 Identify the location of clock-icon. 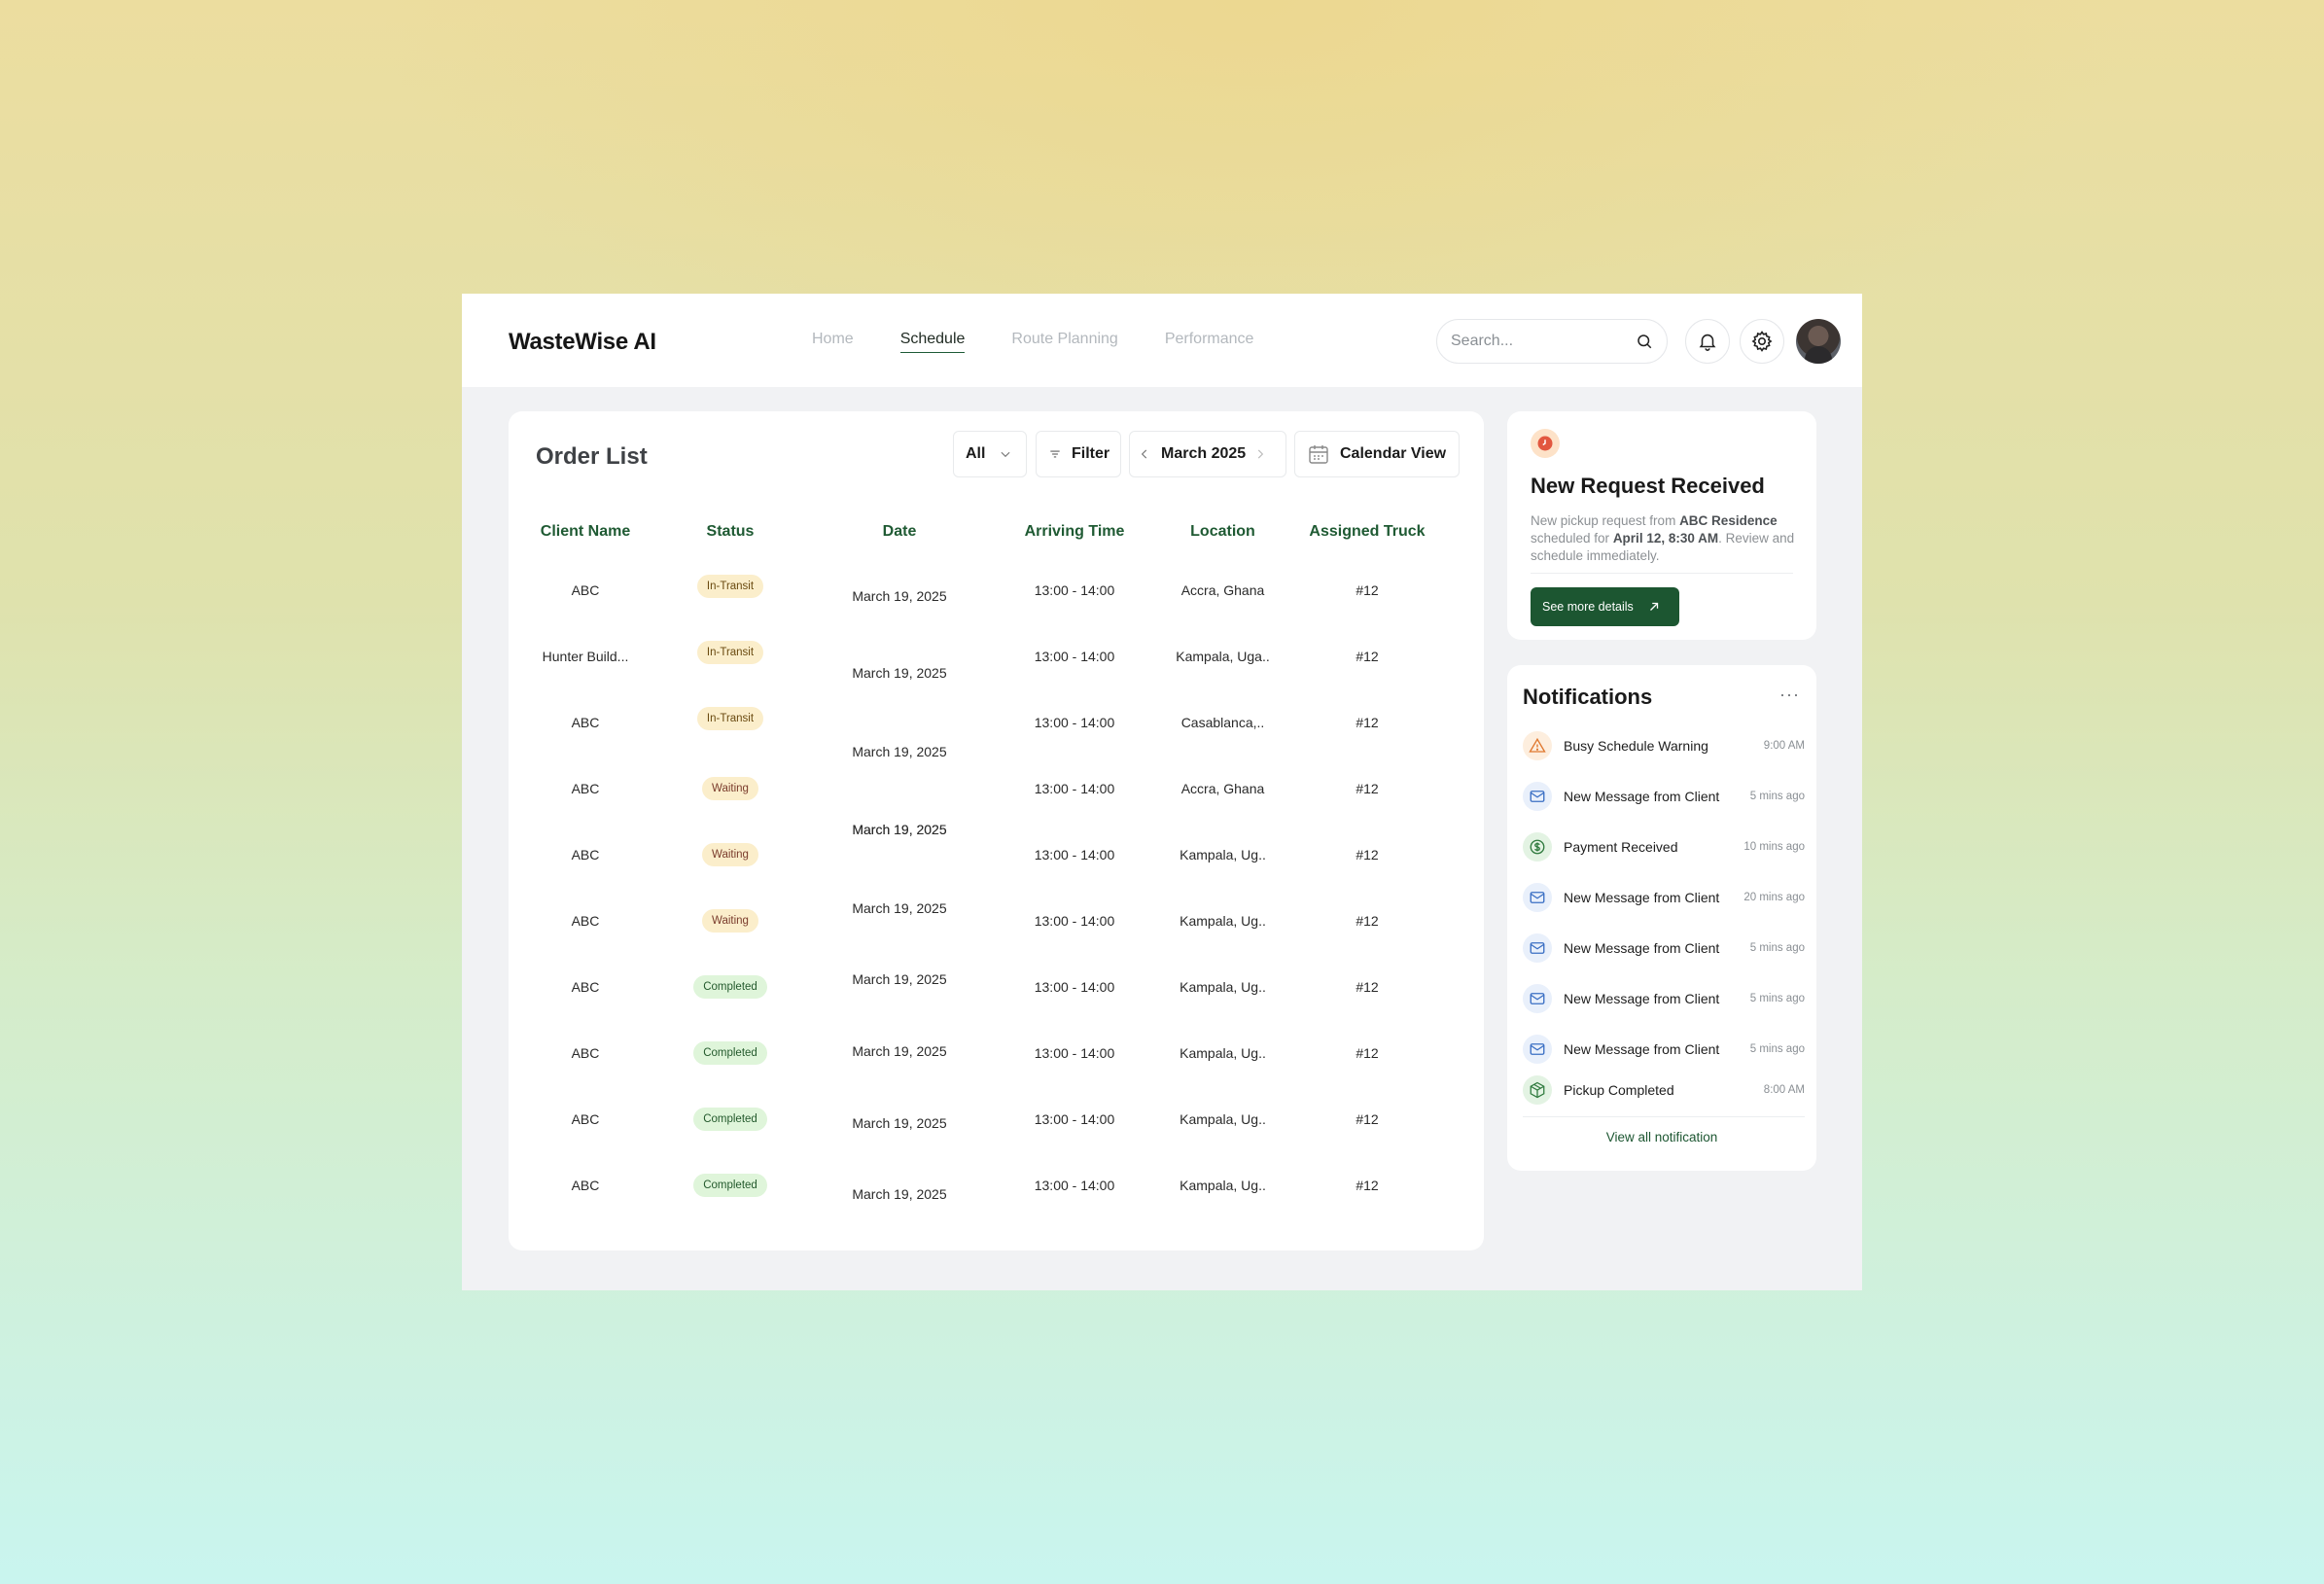
(1545, 443).